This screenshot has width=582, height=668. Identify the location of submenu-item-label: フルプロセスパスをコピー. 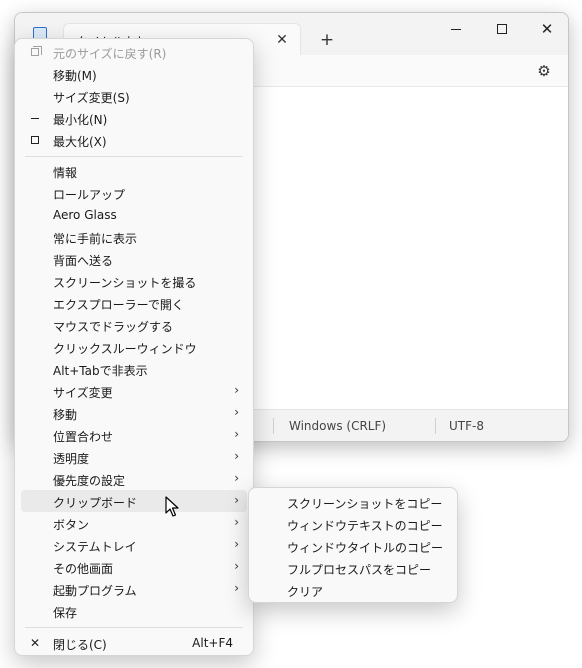
(359, 570).